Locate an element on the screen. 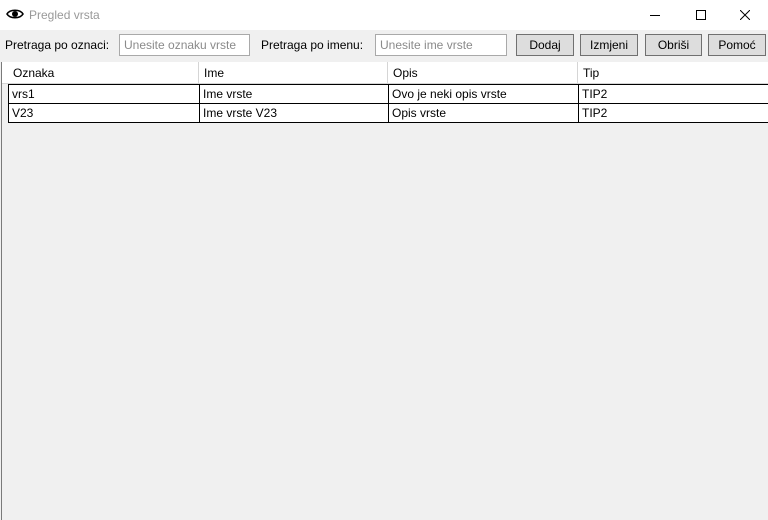  search-ime-input is located at coordinates (441, 45).